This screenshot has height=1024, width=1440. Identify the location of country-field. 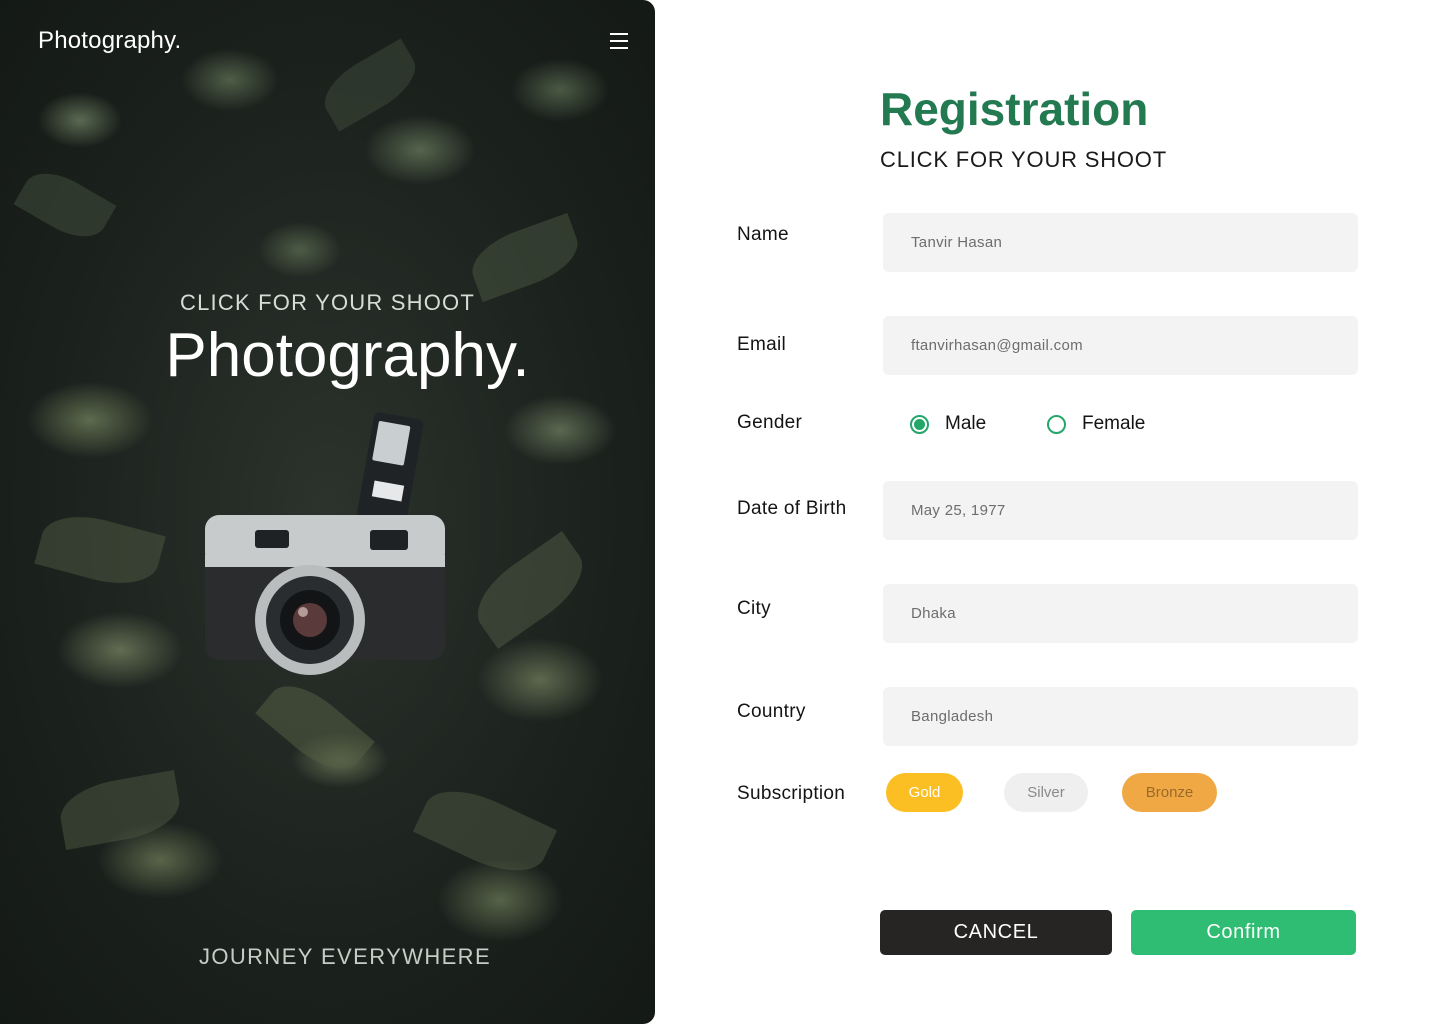
(1120, 716).